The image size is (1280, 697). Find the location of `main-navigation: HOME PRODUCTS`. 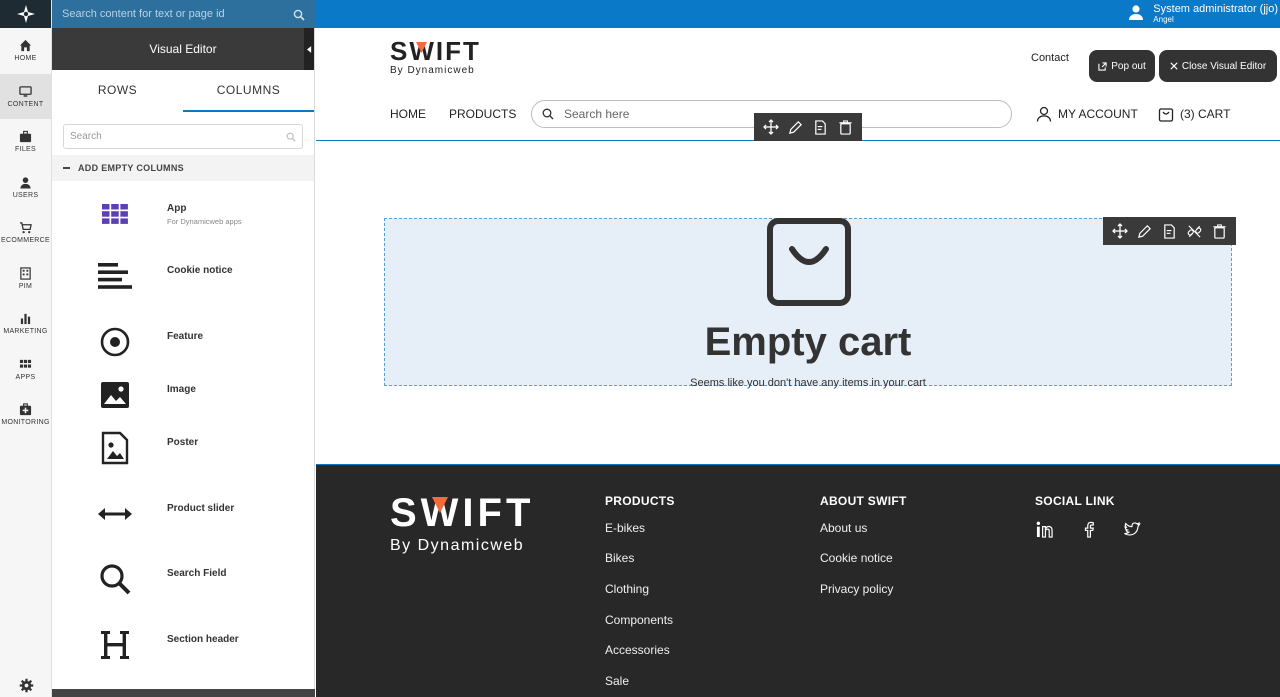

main-navigation: HOME PRODUCTS is located at coordinates (453, 114).